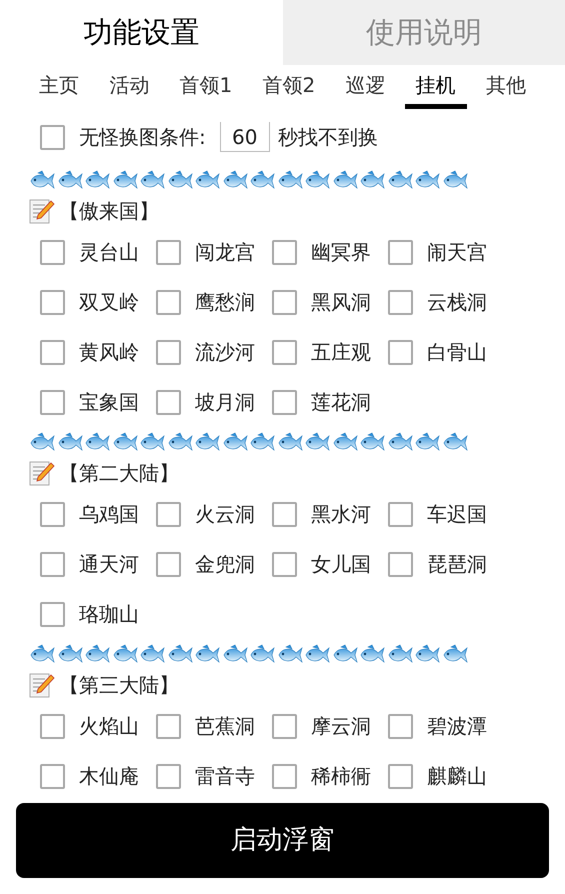 The width and height of the screenshot is (565, 894). Describe the element at coordinates (341, 352) in the screenshot. I see `option-label: 五庄观` at that location.